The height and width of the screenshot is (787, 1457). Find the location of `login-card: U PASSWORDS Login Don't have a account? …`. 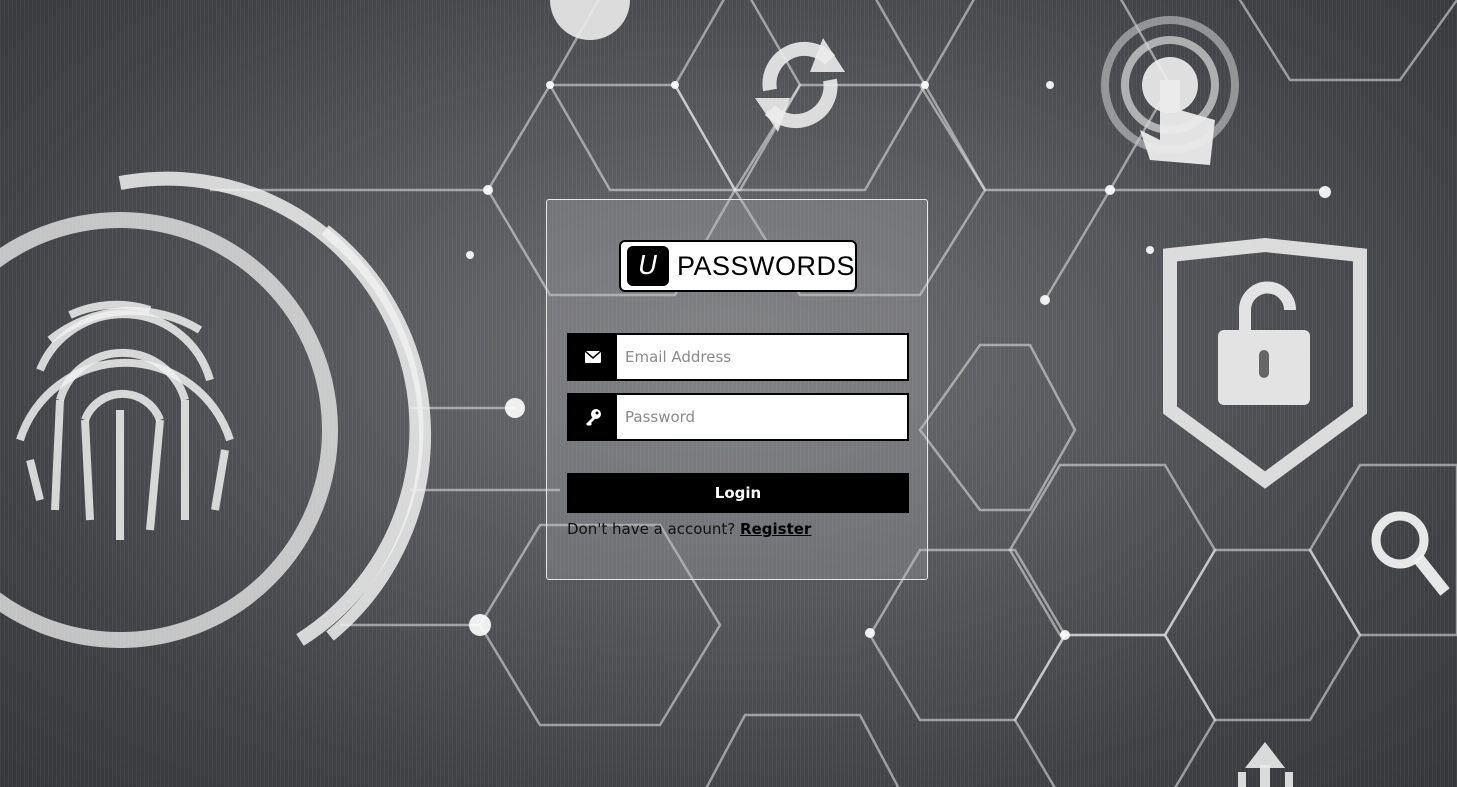

login-card: U PASSWORDS Login Don't have a account? … is located at coordinates (737, 389).